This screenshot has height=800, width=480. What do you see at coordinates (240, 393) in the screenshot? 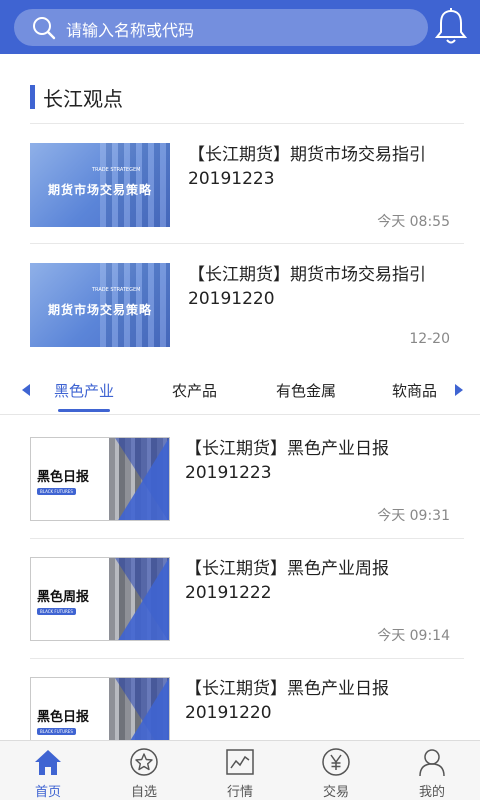
I see `category-tabs: 黑色产业 农产品 有色金属 软商品` at bounding box center [240, 393].